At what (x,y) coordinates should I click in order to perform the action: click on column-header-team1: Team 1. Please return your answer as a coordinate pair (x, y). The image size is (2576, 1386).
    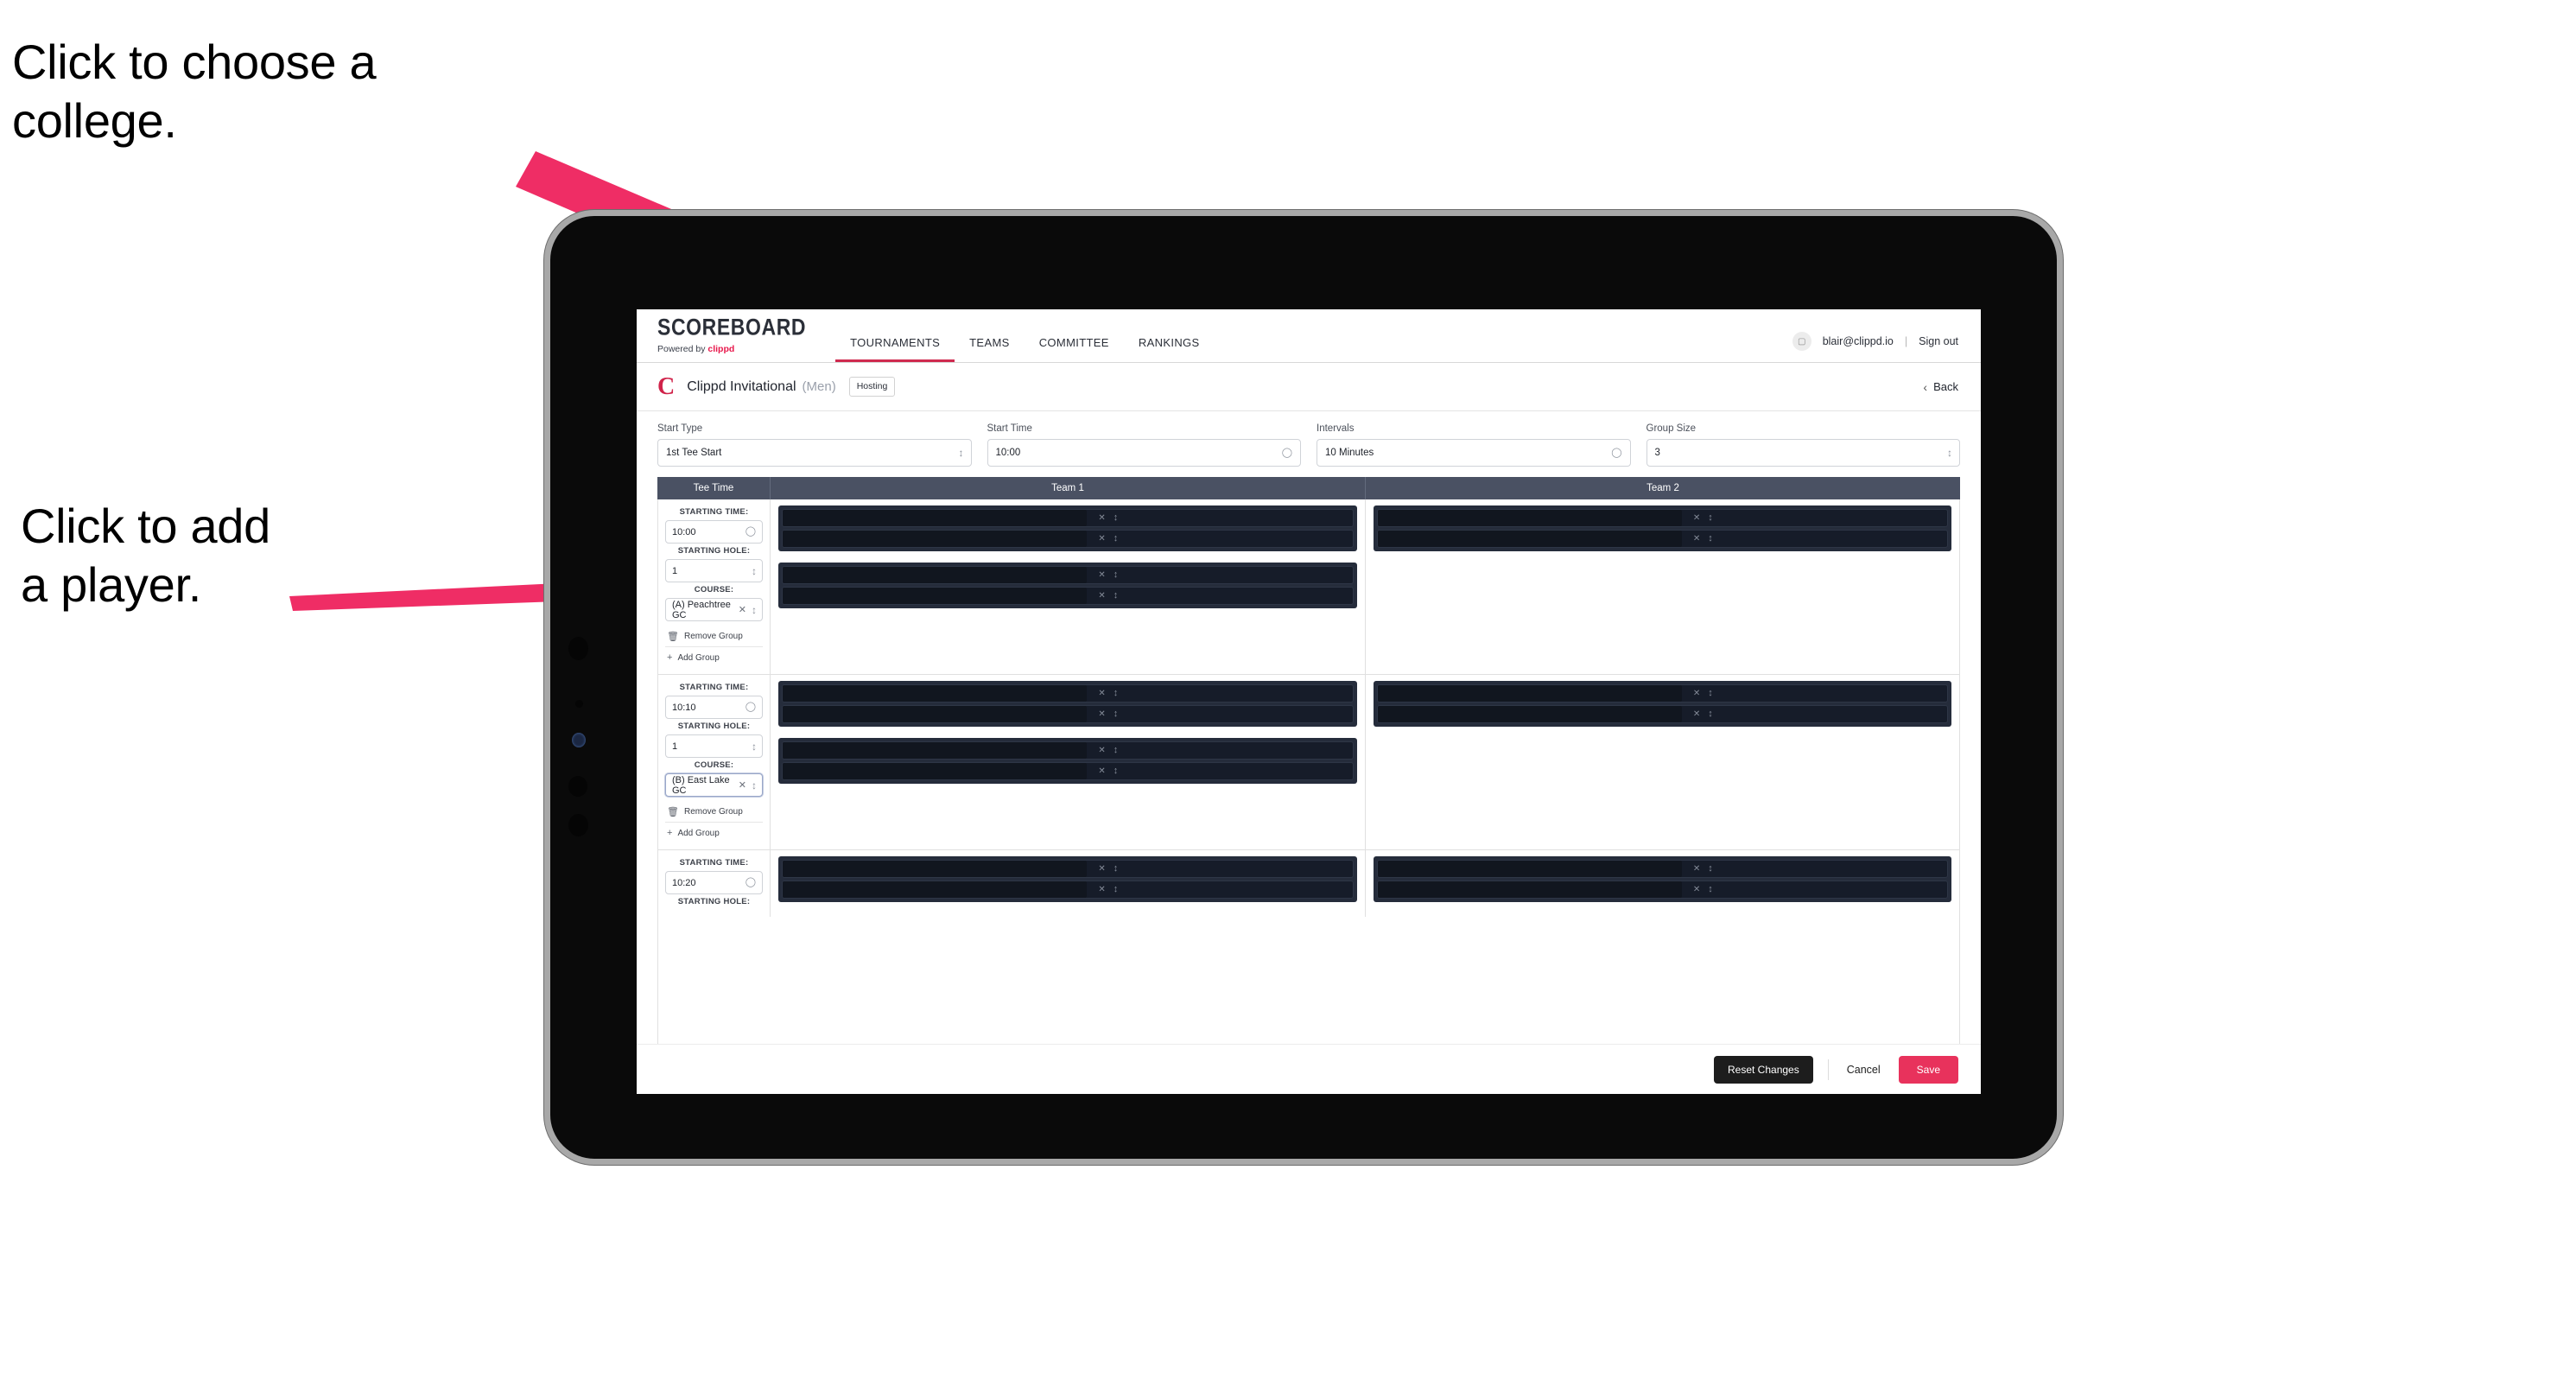
    Looking at the image, I should click on (1067, 488).